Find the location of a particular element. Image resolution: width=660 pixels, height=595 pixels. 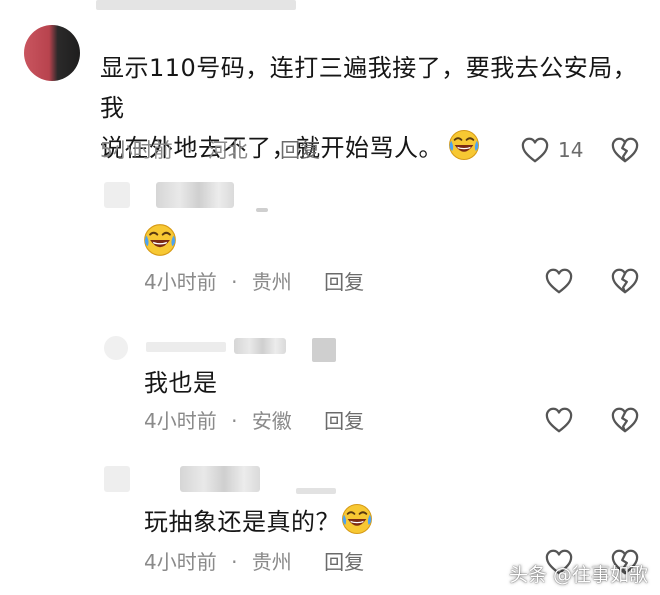

timestamp: 5小时前 is located at coordinates (136, 150).